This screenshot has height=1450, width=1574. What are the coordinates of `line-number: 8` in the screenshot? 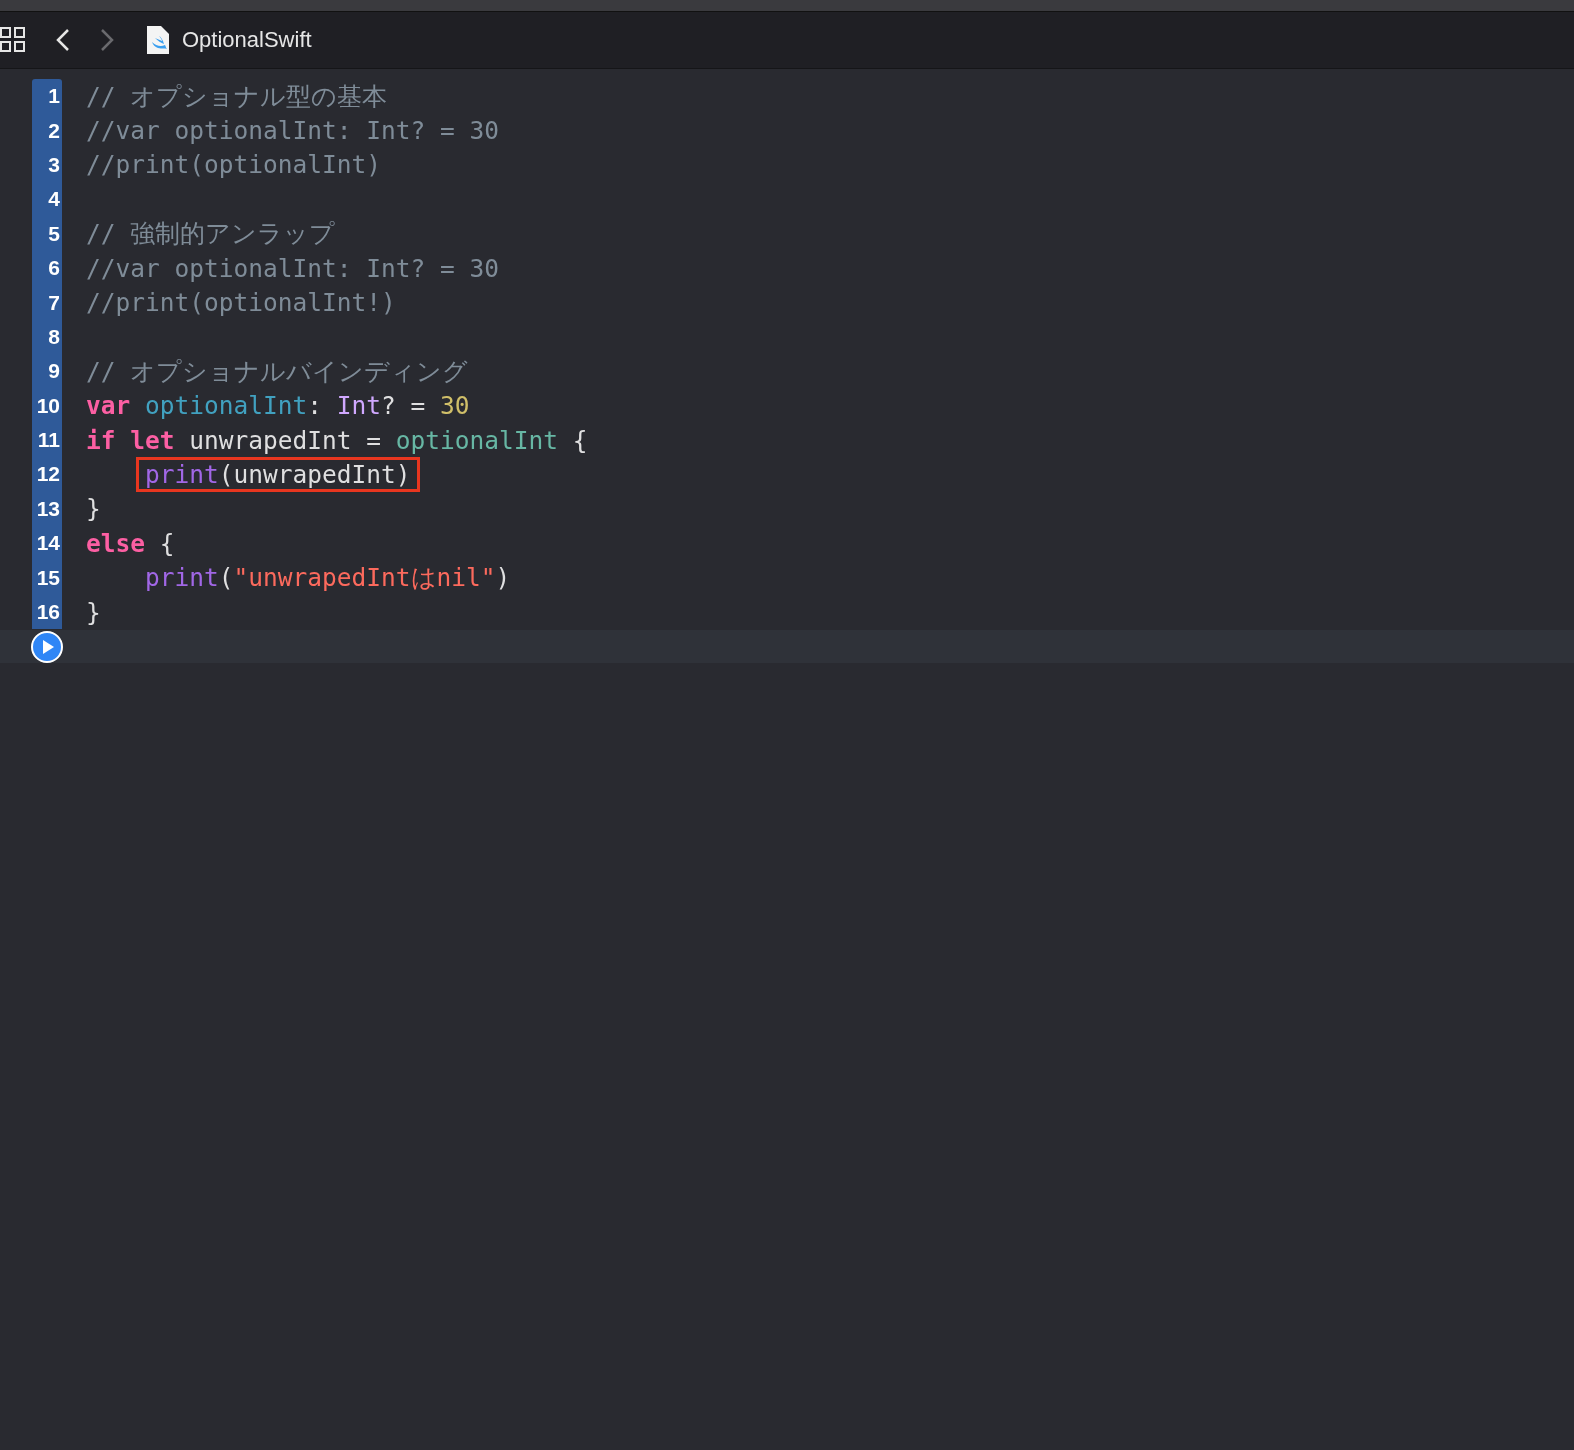 It's located at (47, 337).